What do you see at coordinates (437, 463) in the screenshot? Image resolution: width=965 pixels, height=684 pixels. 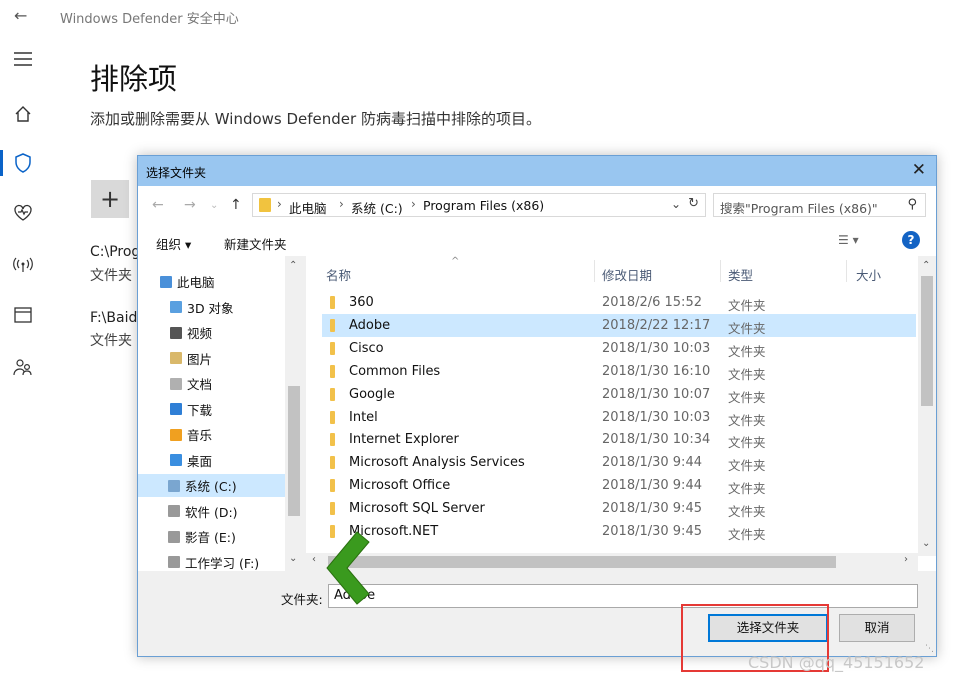 I see `file-name: Microsoft Analysis Services` at bounding box center [437, 463].